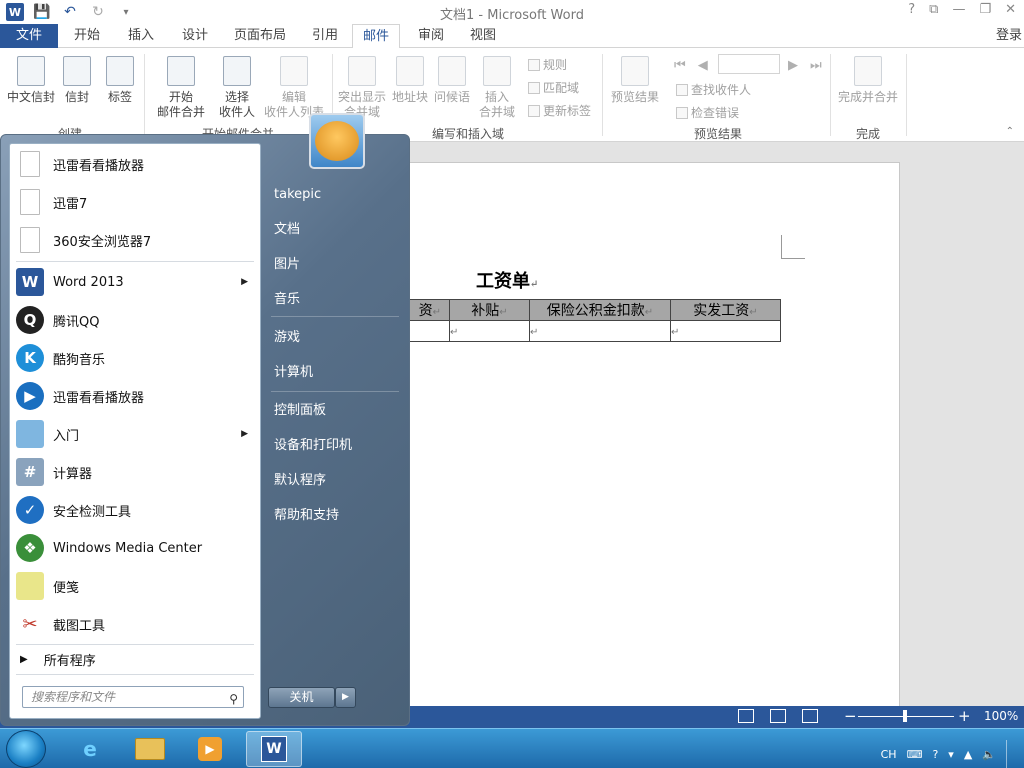  What do you see at coordinates (964, 716) in the screenshot?
I see `zoom-in-icon: +` at bounding box center [964, 716].